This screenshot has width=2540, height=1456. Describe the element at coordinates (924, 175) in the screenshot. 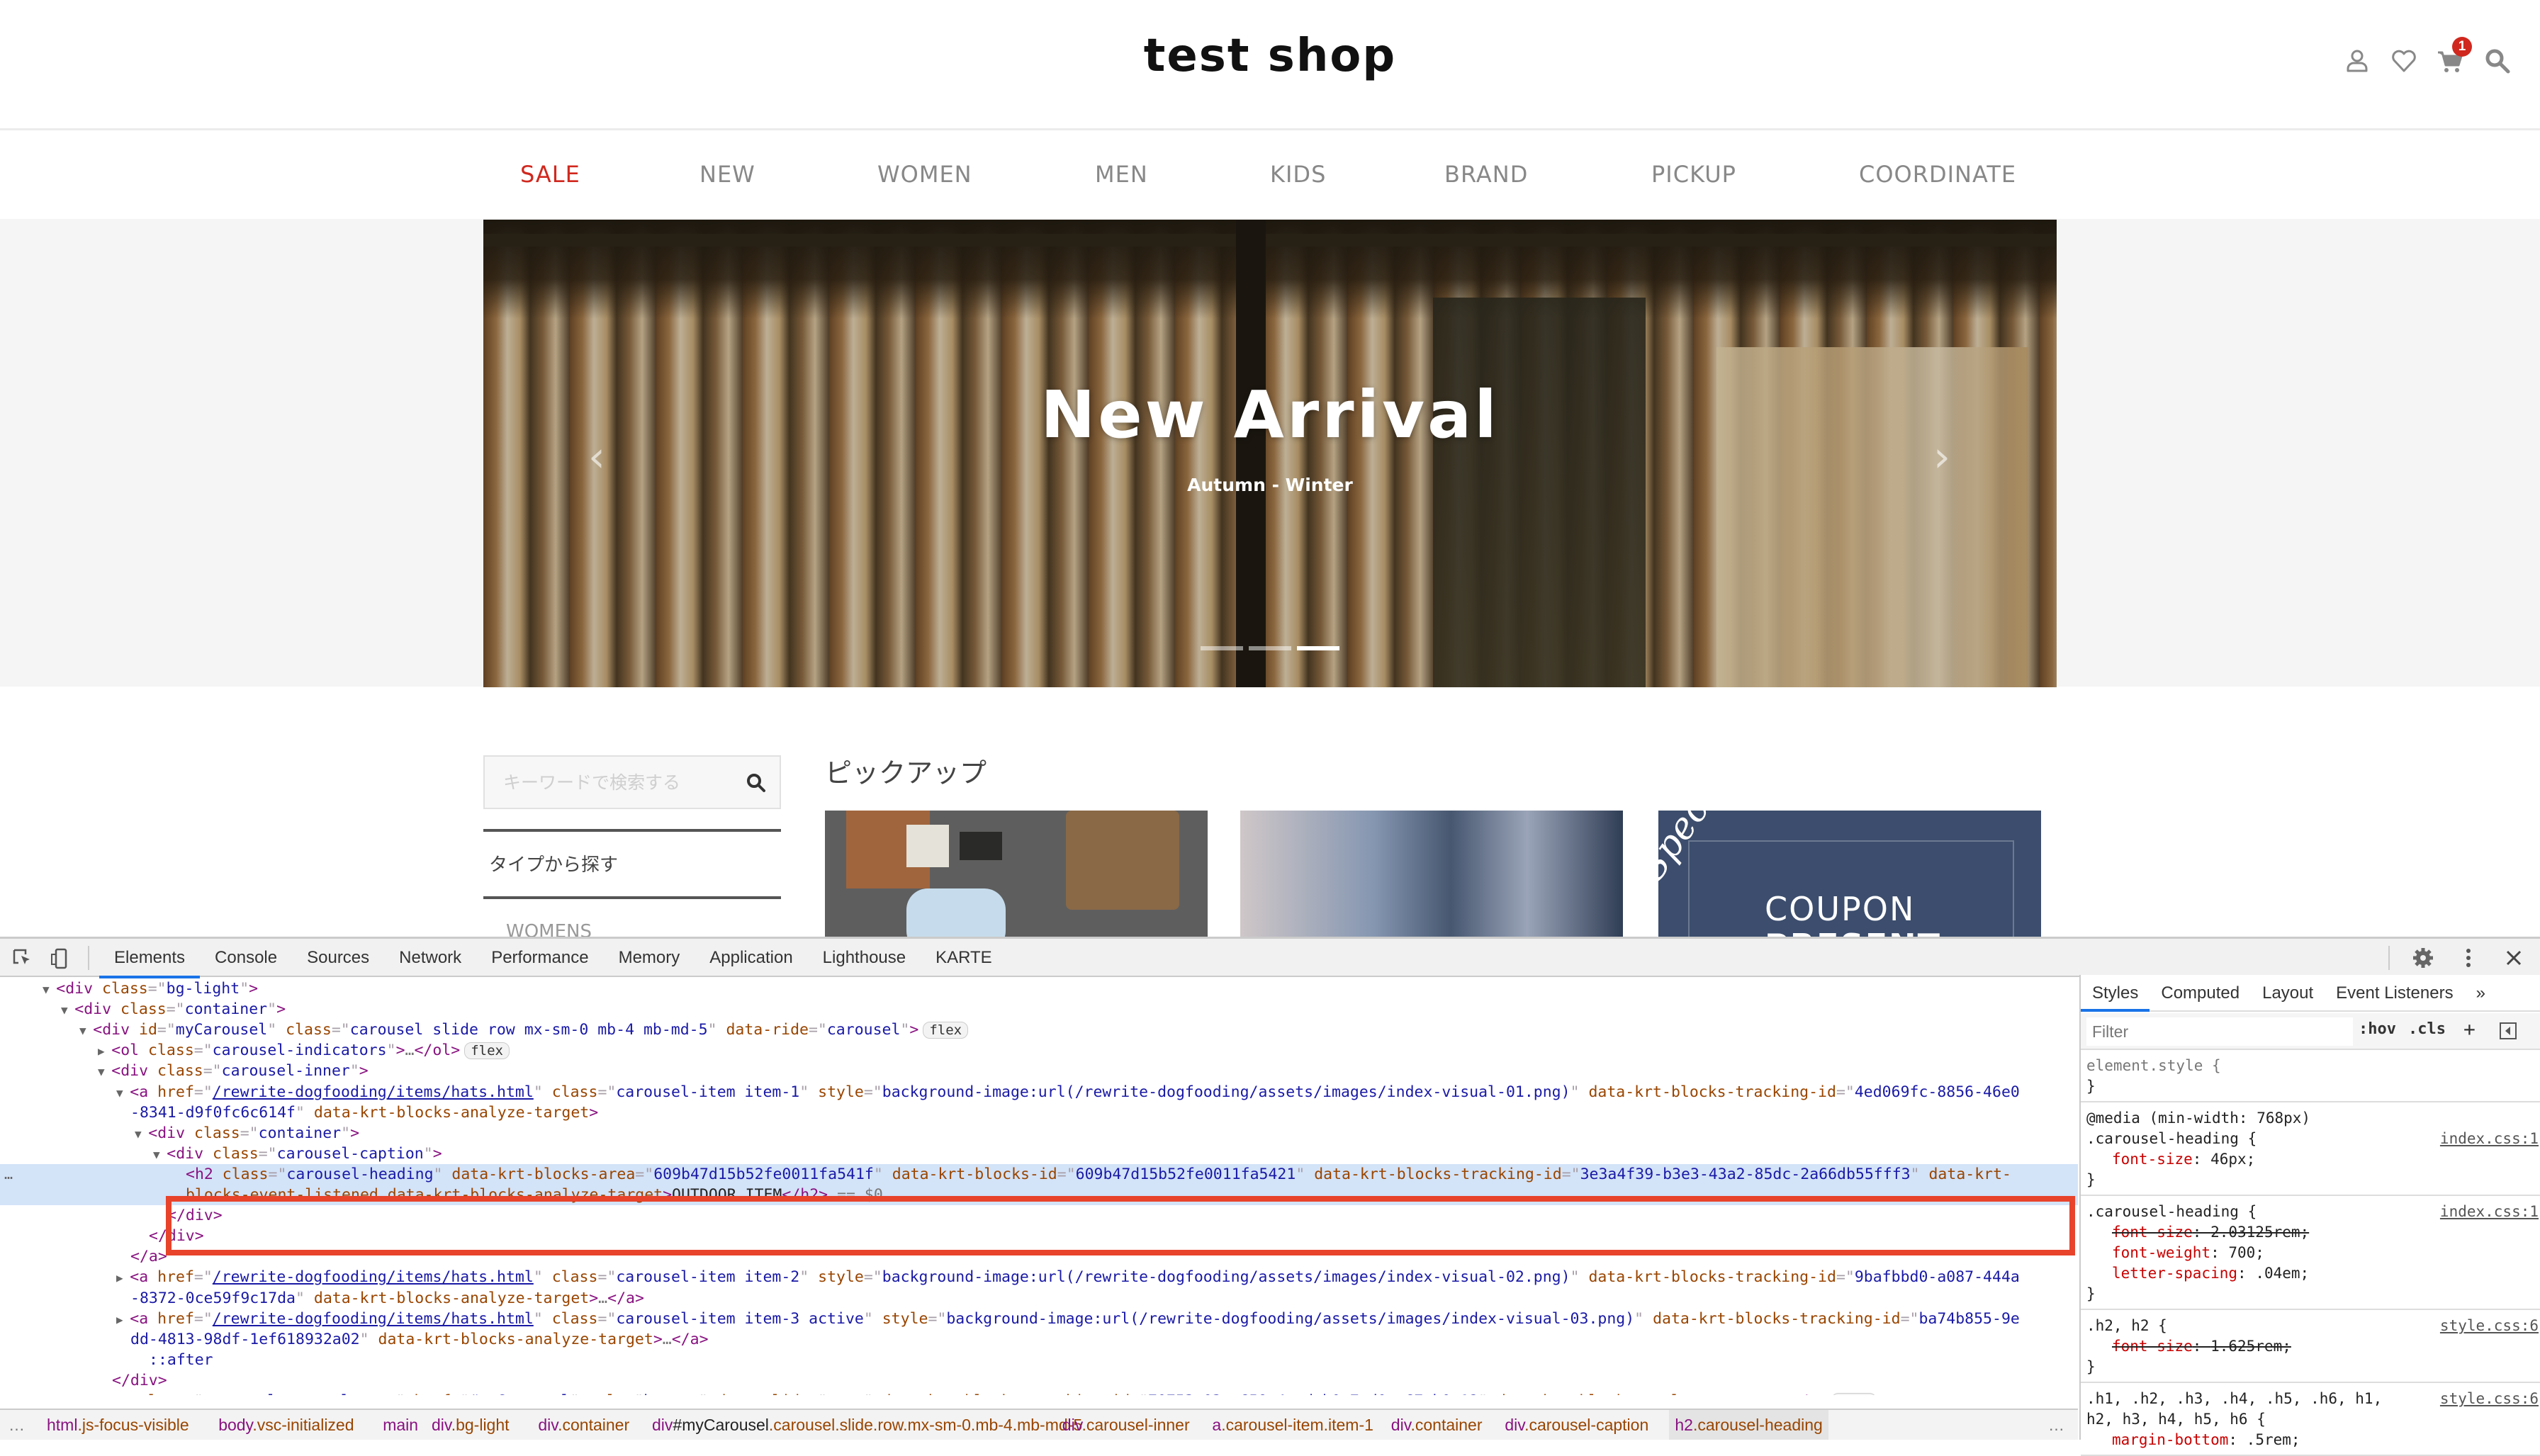

I see `nav-women: WOMEN` at that location.